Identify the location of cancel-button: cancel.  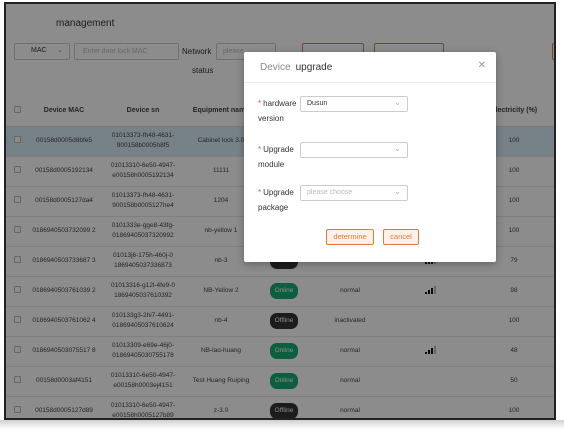
(401, 237).